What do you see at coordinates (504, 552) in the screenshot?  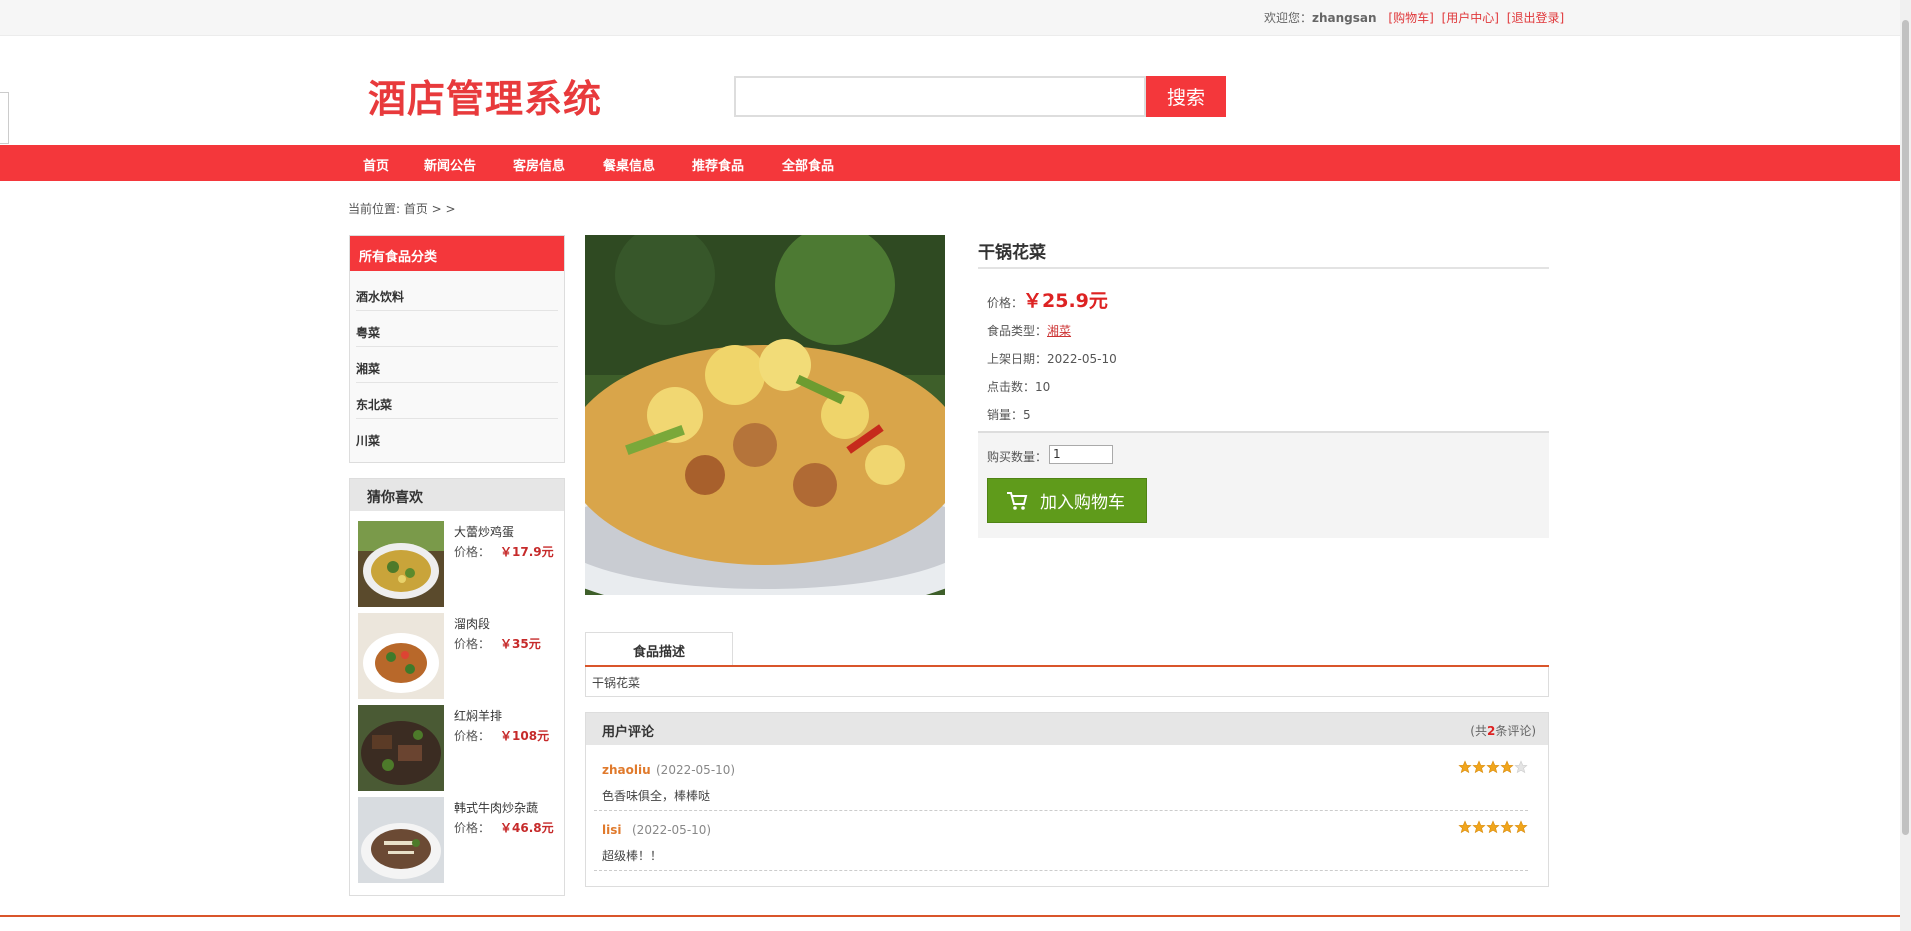 I see `recommend-price: 价格： ￥17.9元` at bounding box center [504, 552].